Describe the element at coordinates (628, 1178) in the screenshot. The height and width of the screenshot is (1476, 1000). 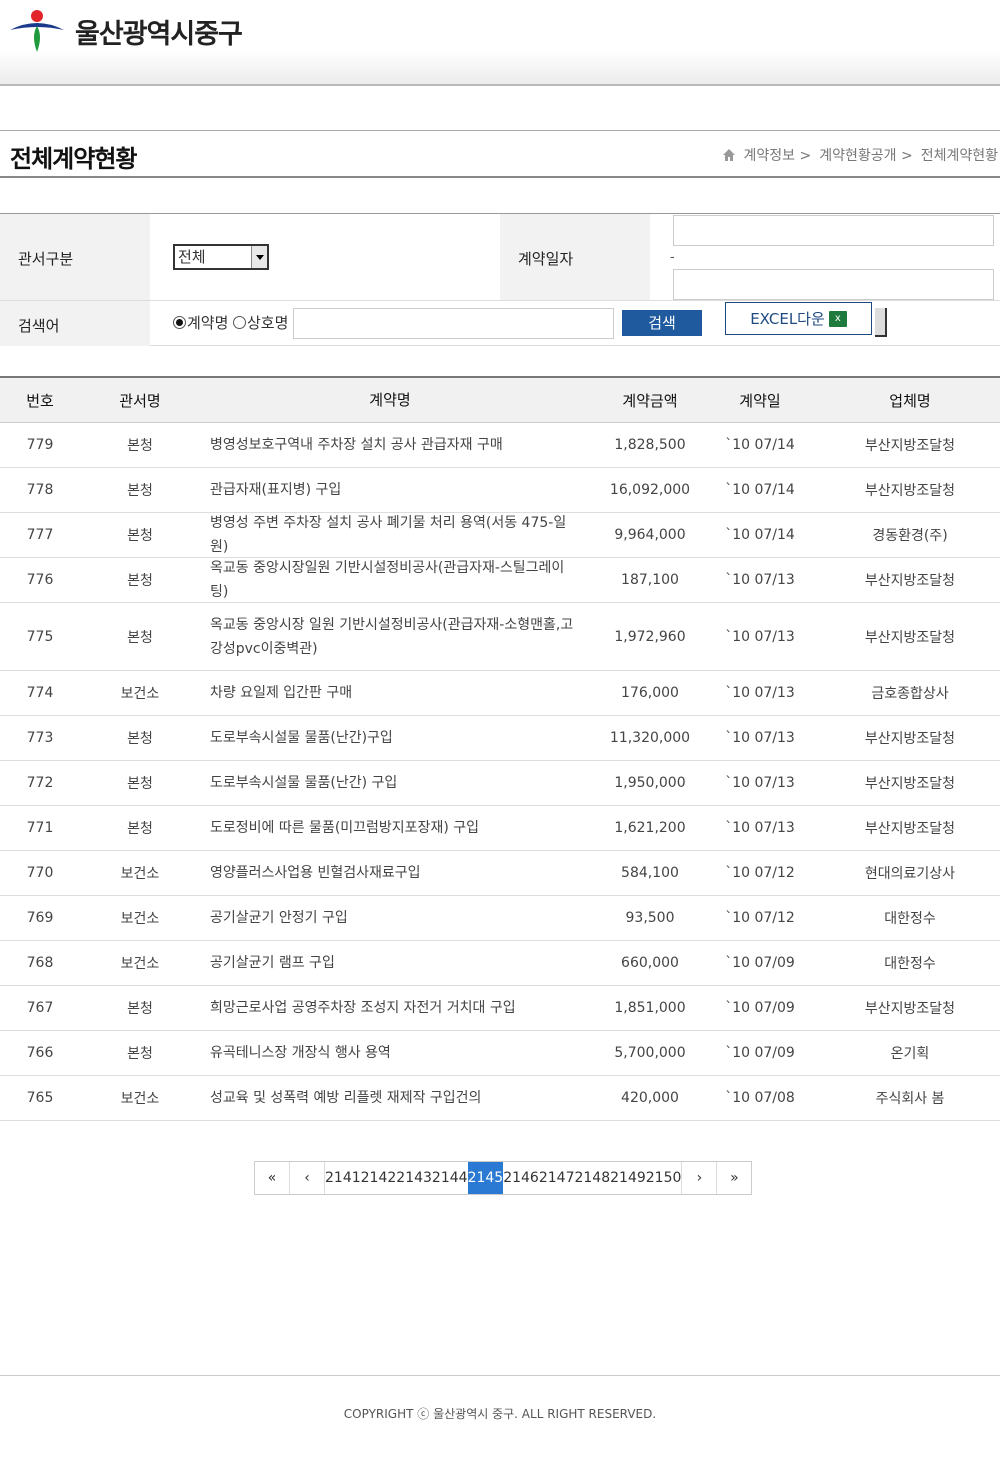
I see `page-number: 2149` at that location.